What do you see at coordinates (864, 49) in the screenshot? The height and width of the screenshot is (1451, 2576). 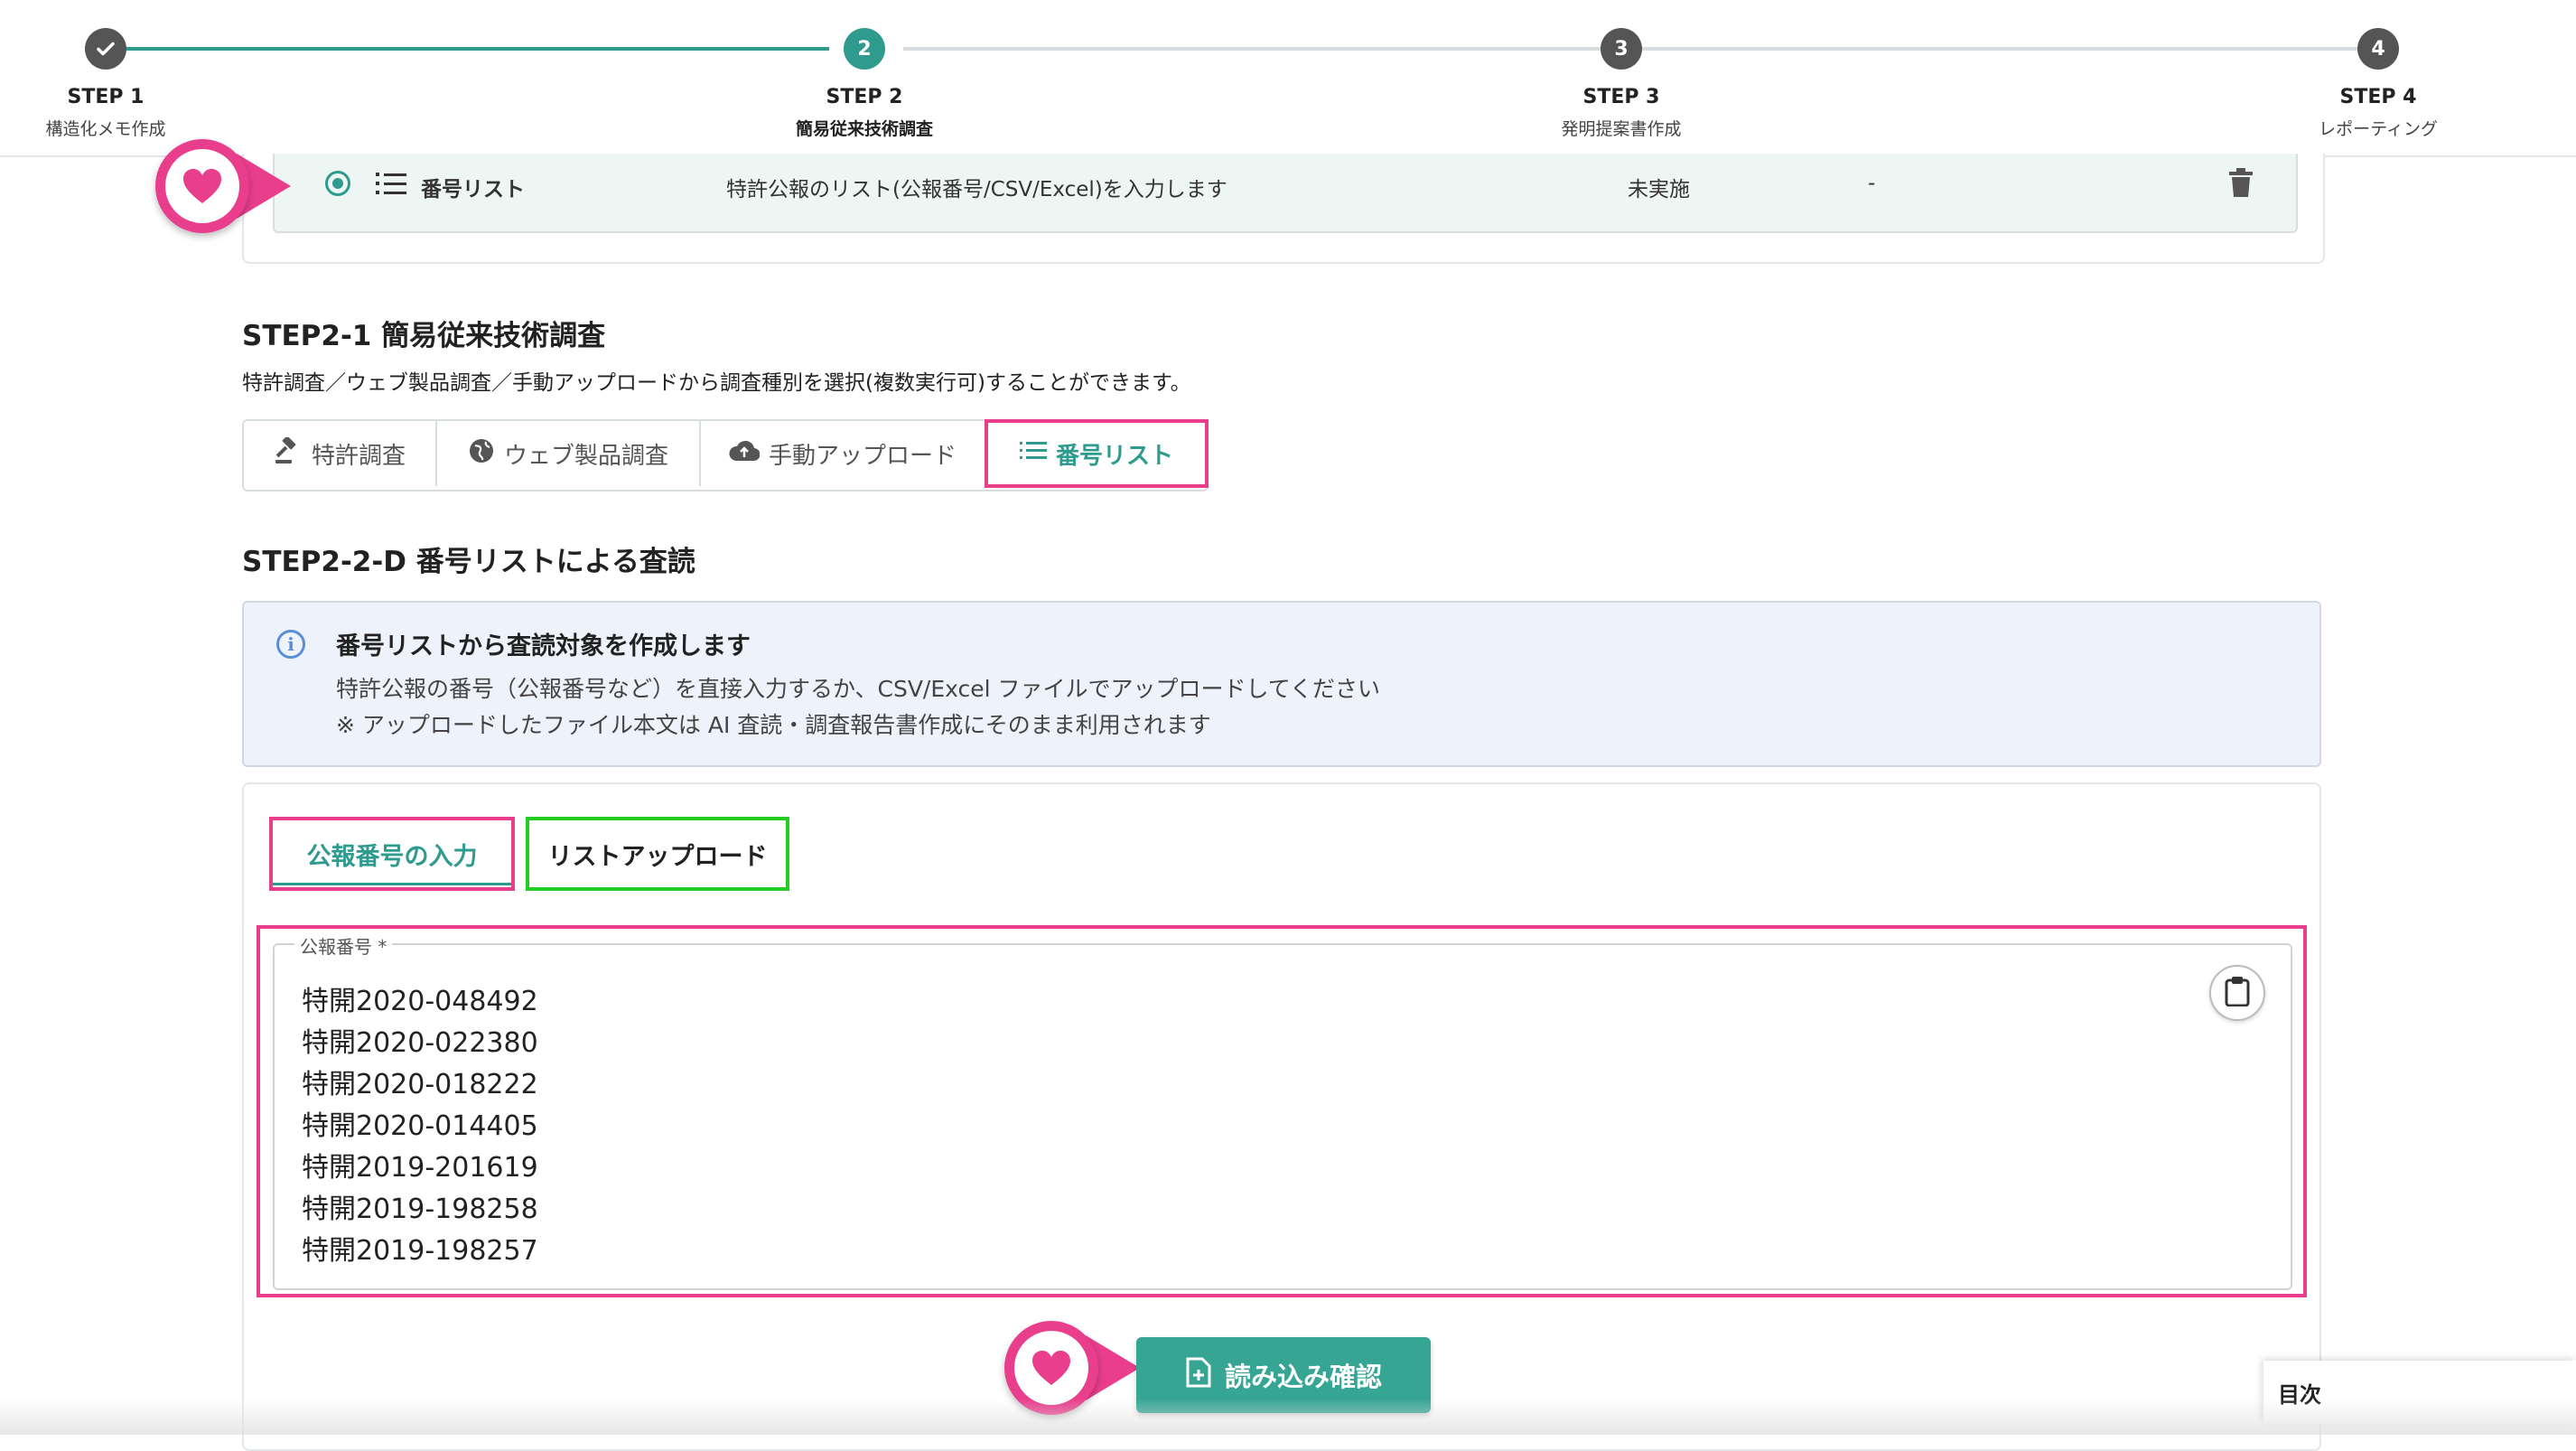 I see `step-2-circle: 2` at bounding box center [864, 49].